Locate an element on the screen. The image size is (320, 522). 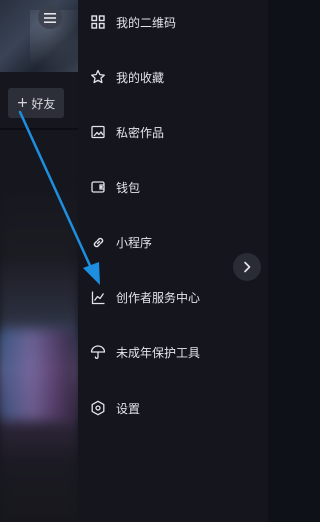
blurred-thumbnail is located at coordinates (39, 375).